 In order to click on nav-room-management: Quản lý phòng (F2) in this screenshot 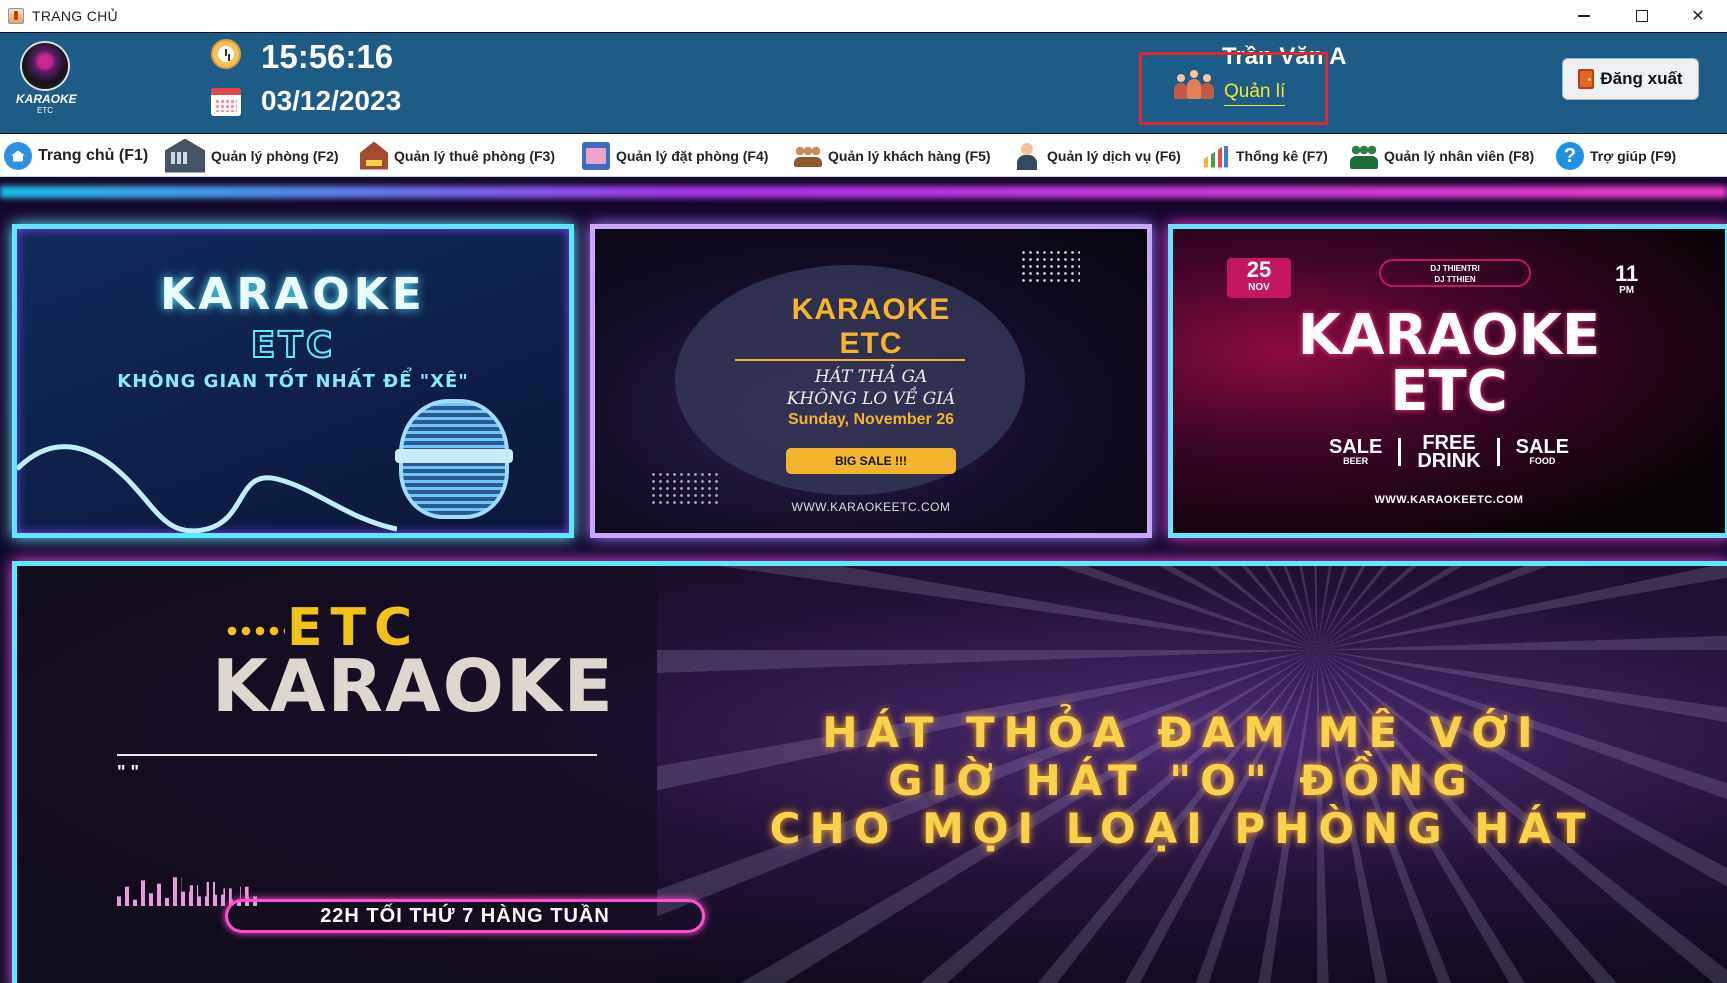, I will do `click(252, 155)`.